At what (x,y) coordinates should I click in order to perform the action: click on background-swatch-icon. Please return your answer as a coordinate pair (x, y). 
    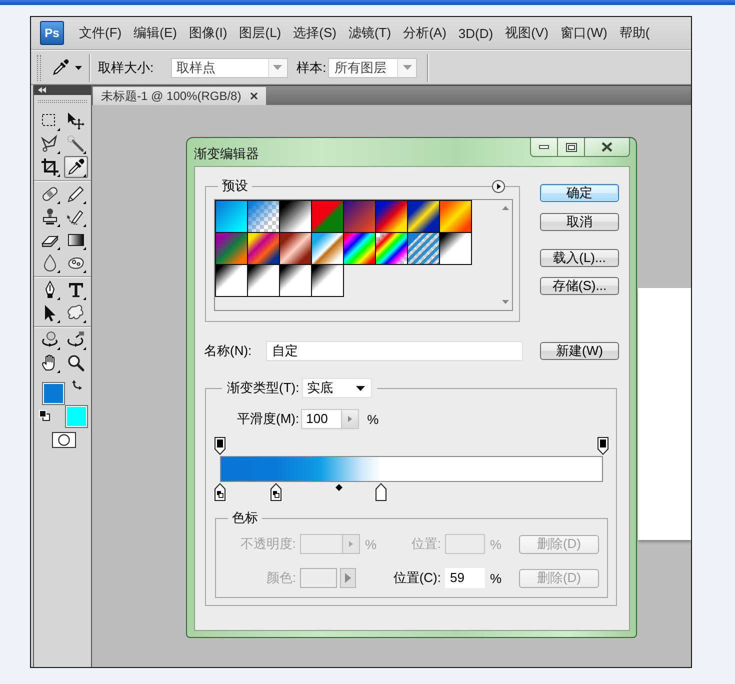
    Looking at the image, I should click on (76, 416).